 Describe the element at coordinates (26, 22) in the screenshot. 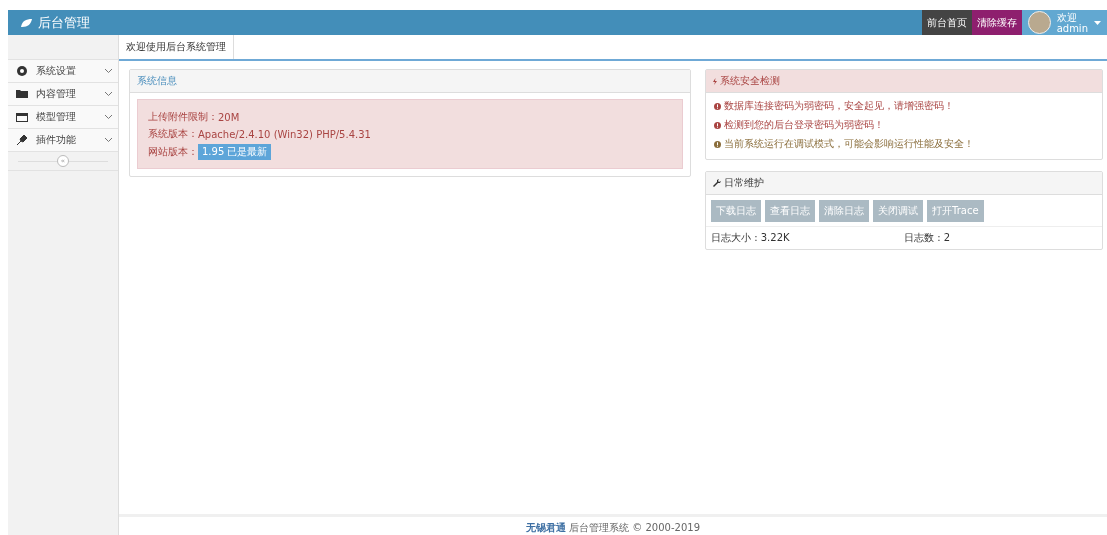

I see `leaf-icon` at that location.